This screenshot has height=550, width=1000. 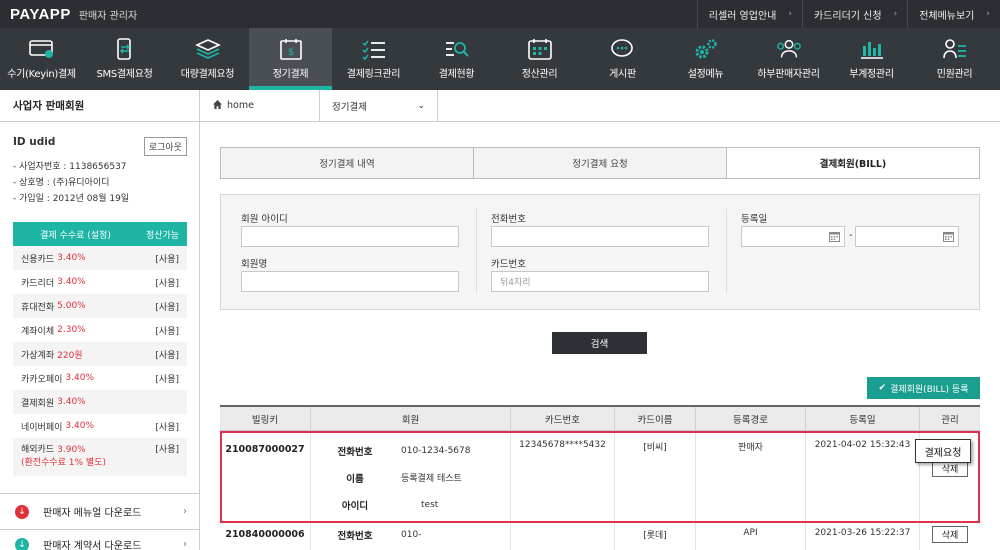 I want to click on nav-item-bulk: 대량결제요청, so click(x=207, y=59).